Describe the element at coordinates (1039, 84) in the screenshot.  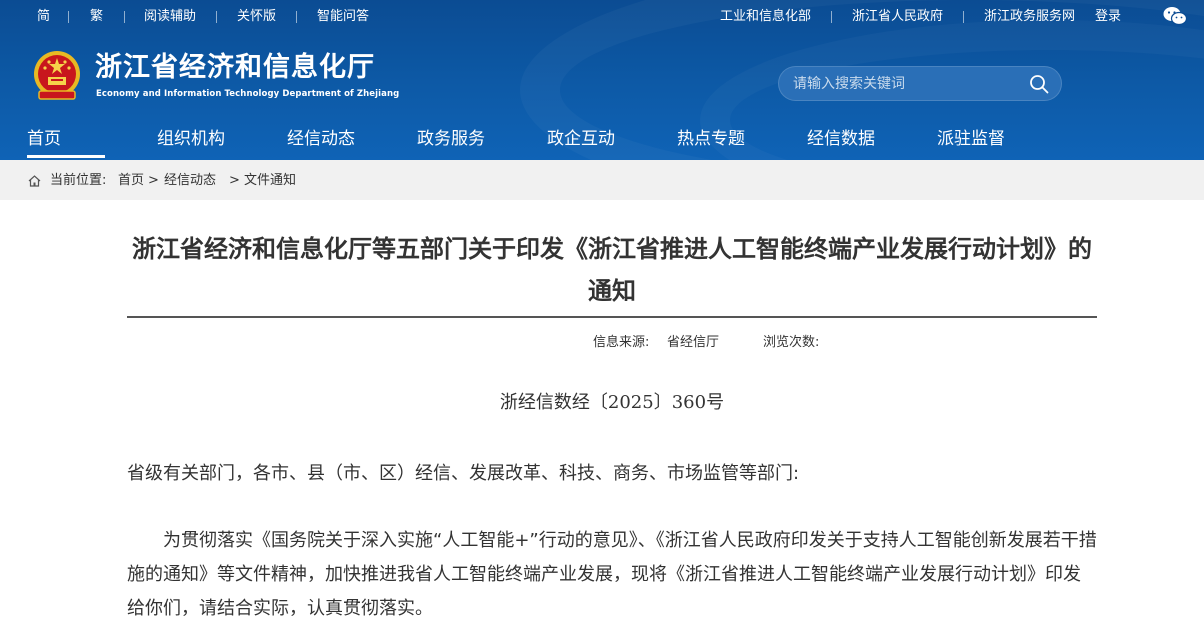
I see `search-icon` at that location.